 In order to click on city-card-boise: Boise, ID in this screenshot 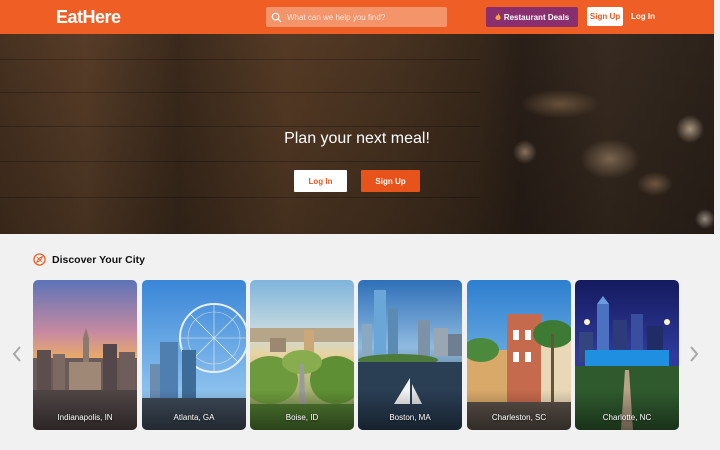, I will do `click(302, 355)`.